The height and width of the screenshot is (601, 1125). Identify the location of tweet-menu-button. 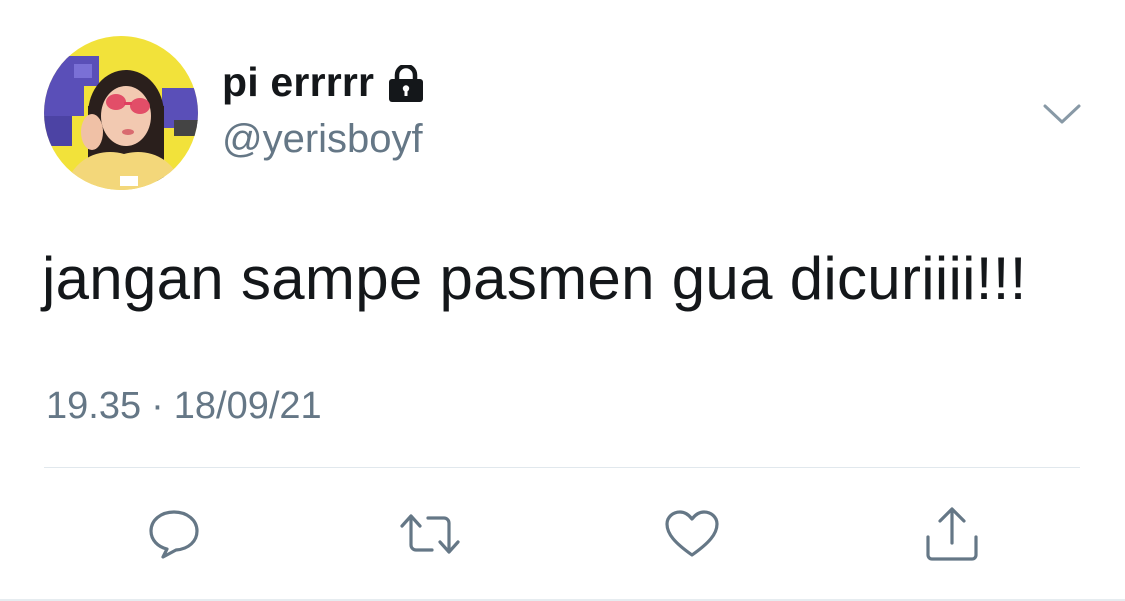
(1062, 114).